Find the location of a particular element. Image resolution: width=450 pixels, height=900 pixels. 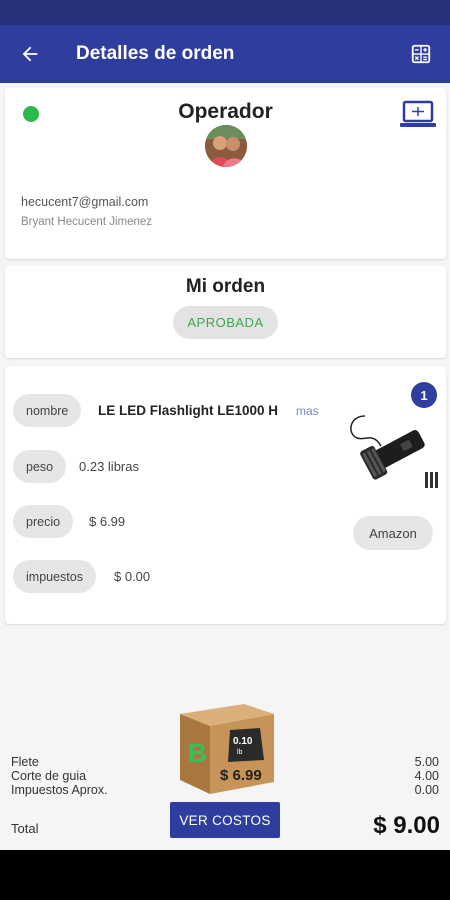

page-title: Detalles de orden is located at coordinates (155, 53).